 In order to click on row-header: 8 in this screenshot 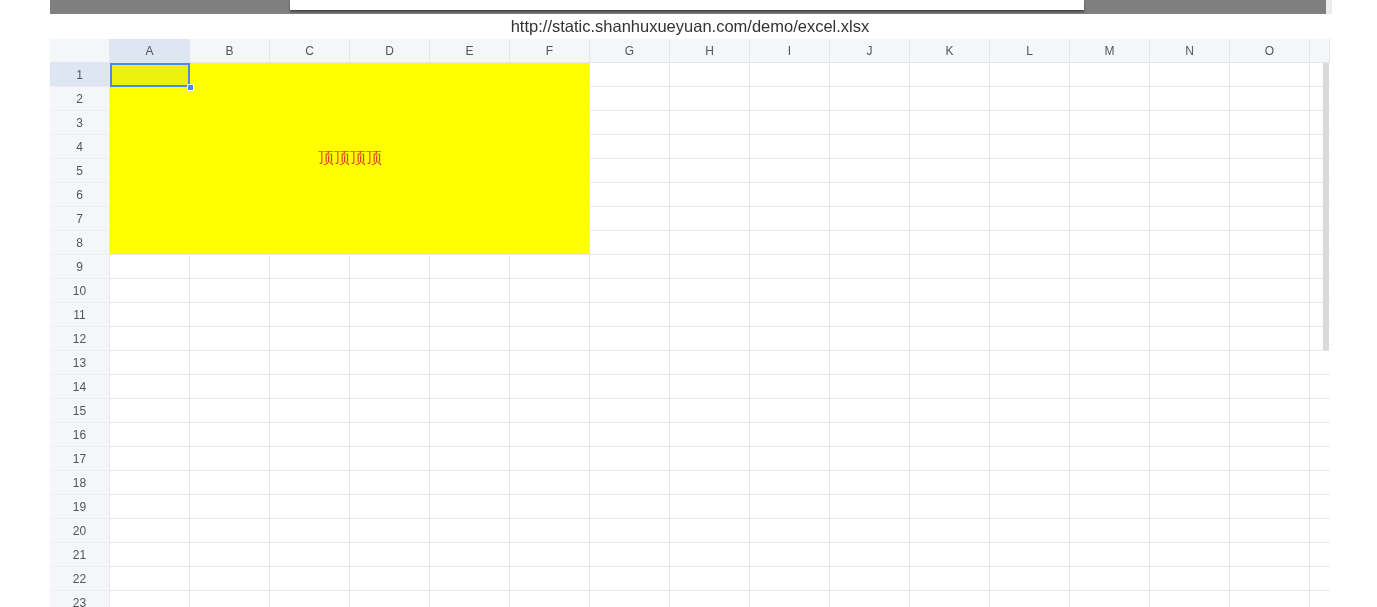, I will do `click(80, 243)`.